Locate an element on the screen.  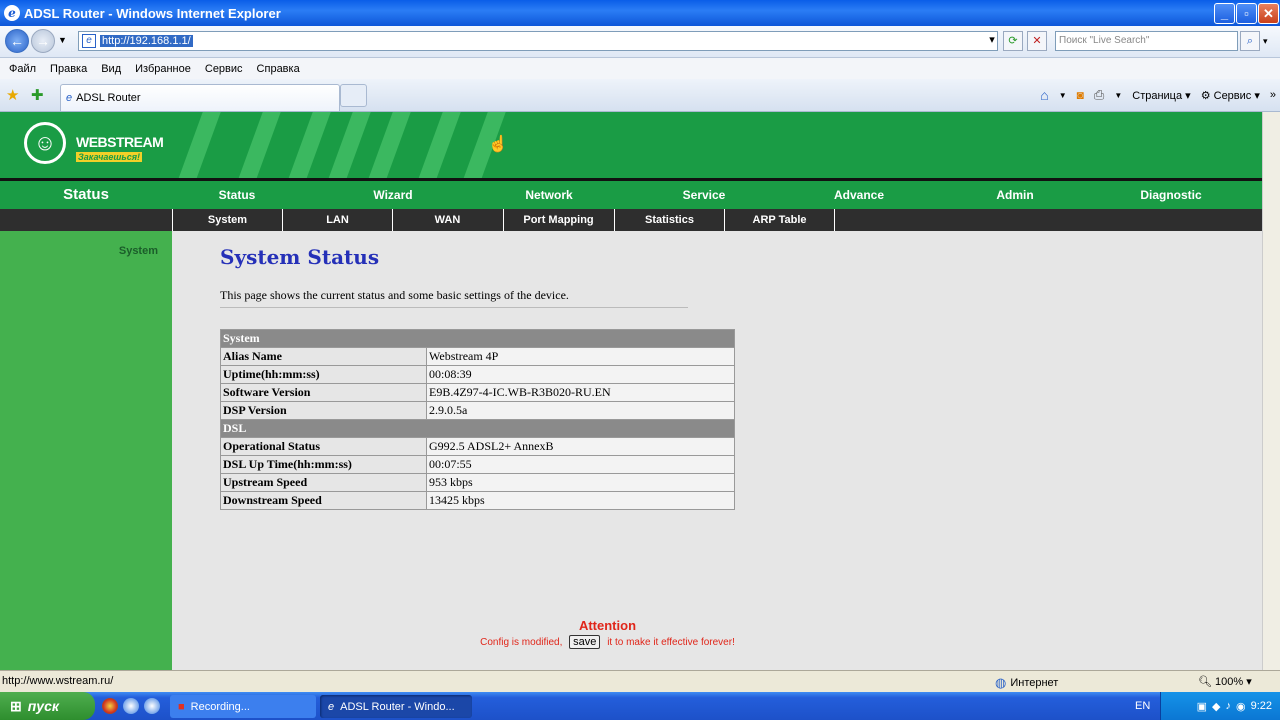
brand-slogan: Закачаешься! is located at coordinates (109, 157).